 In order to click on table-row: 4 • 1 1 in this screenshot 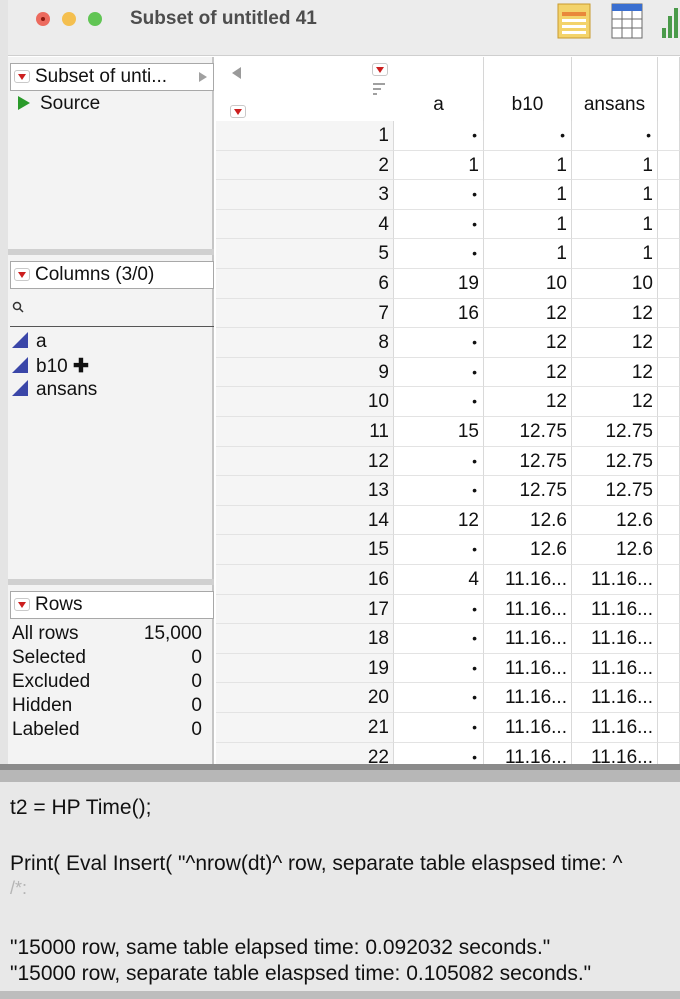, I will do `click(448, 224)`.